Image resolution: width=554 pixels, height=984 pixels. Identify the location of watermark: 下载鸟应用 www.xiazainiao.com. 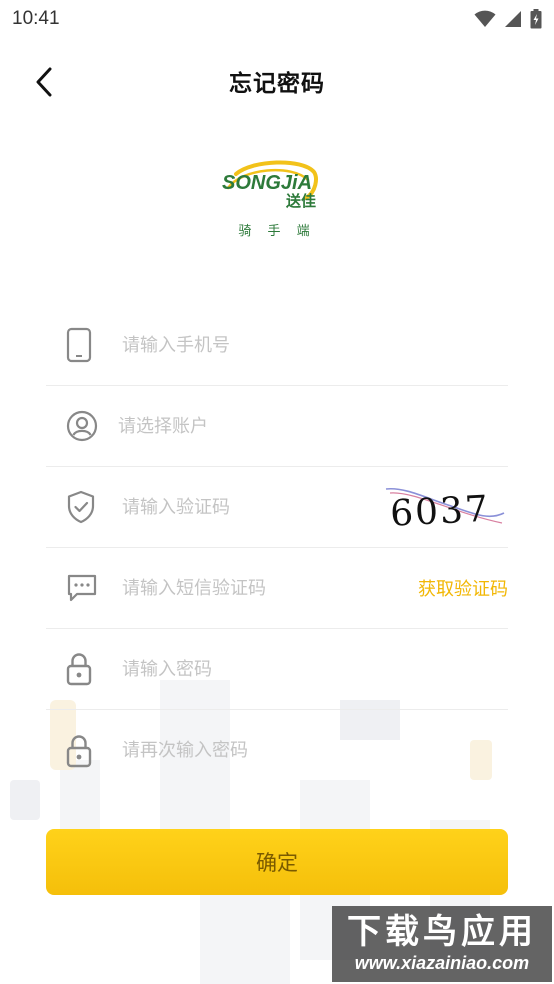
(442, 944).